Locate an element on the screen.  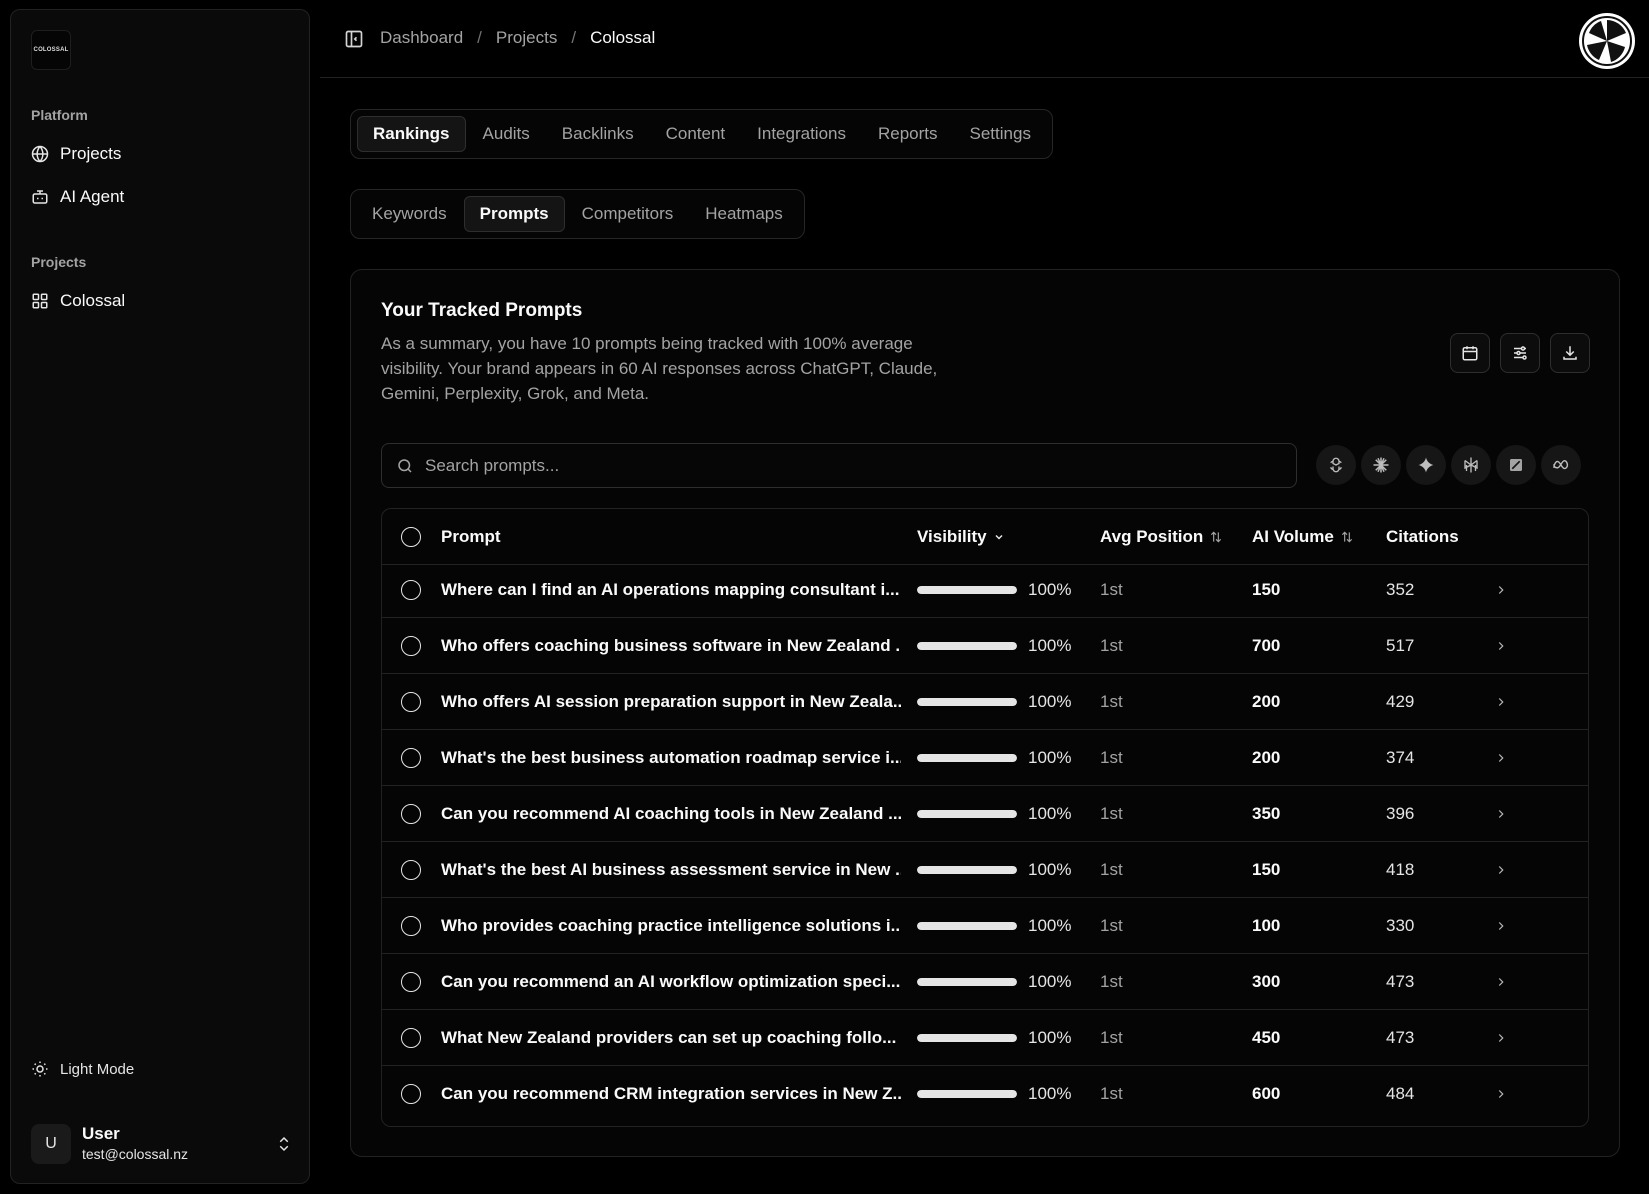
filter-button is located at coordinates (1520, 353).